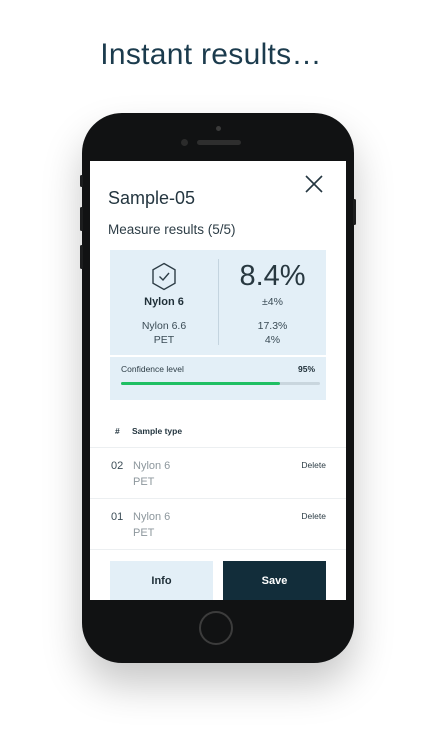 This screenshot has width=422, height=750. I want to click on info-button: Info, so click(161, 580).